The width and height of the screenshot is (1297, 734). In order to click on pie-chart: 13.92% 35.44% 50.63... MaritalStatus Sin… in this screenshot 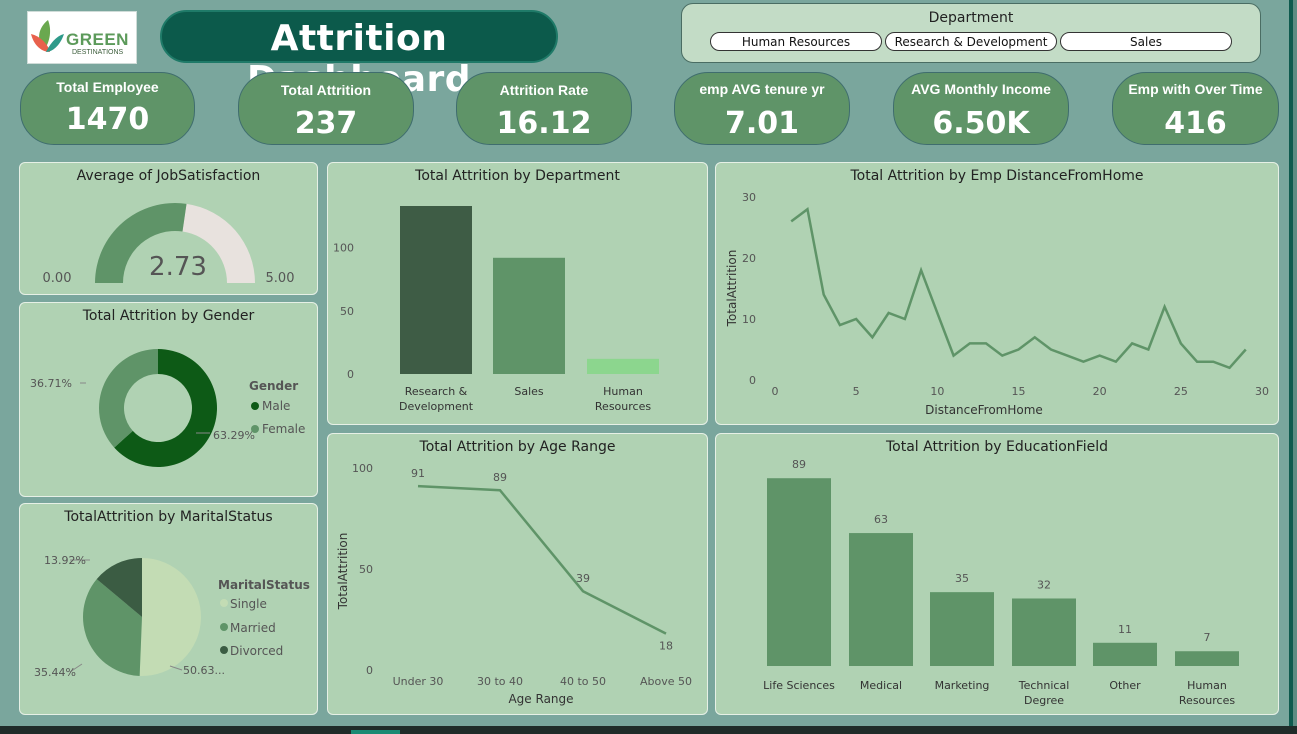, I will do `click(172, 616)`.